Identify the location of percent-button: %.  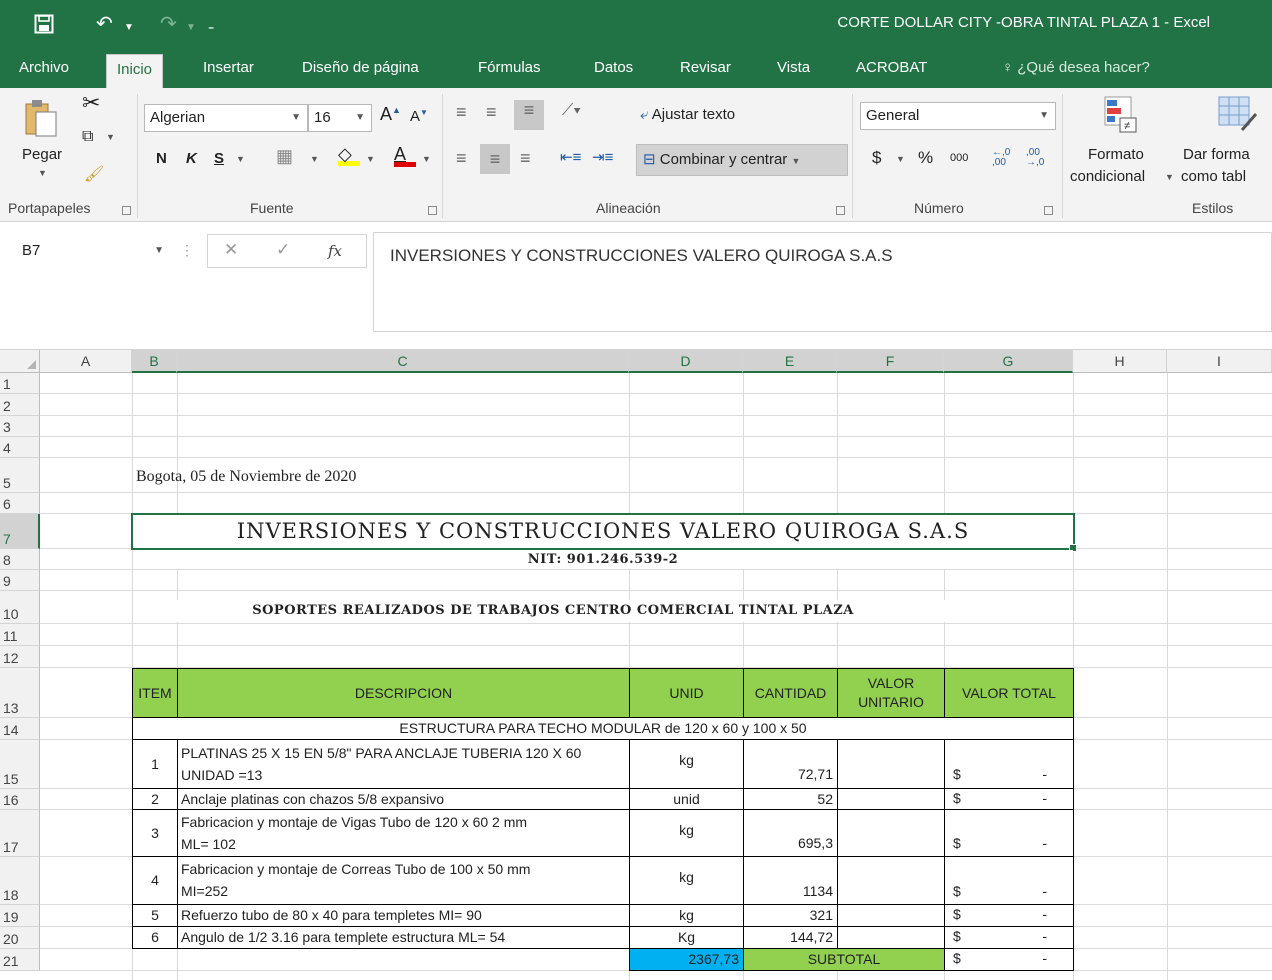
(925, 158).